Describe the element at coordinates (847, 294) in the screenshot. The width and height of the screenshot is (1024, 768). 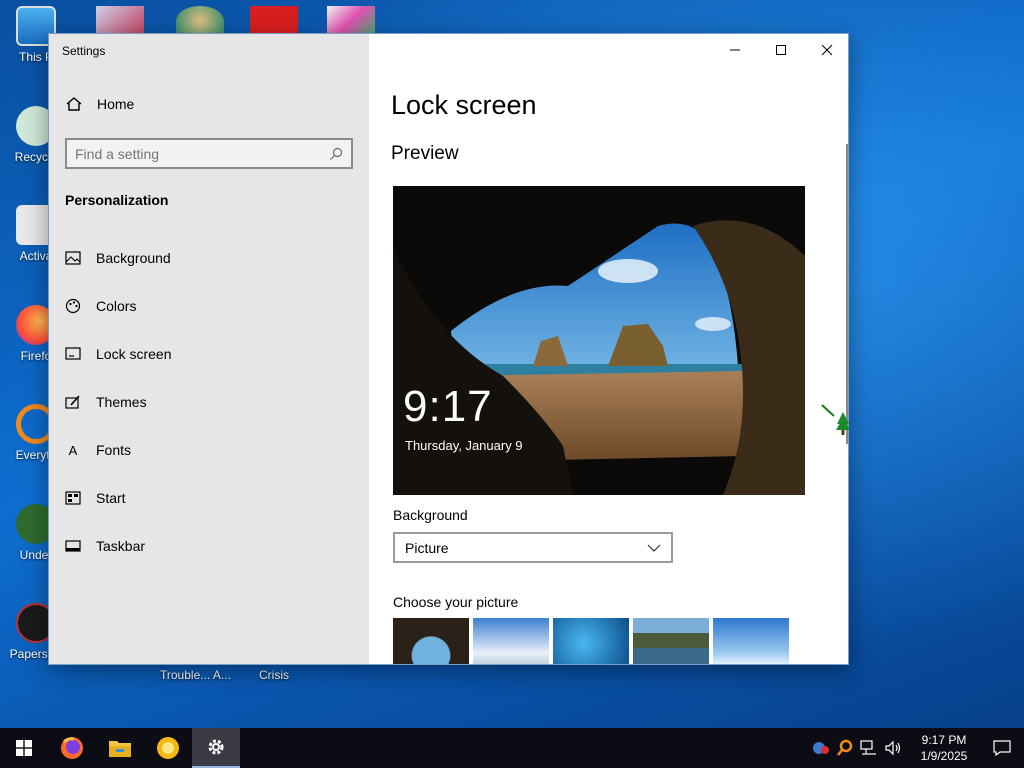
I see `content-scrollbar` at that location.